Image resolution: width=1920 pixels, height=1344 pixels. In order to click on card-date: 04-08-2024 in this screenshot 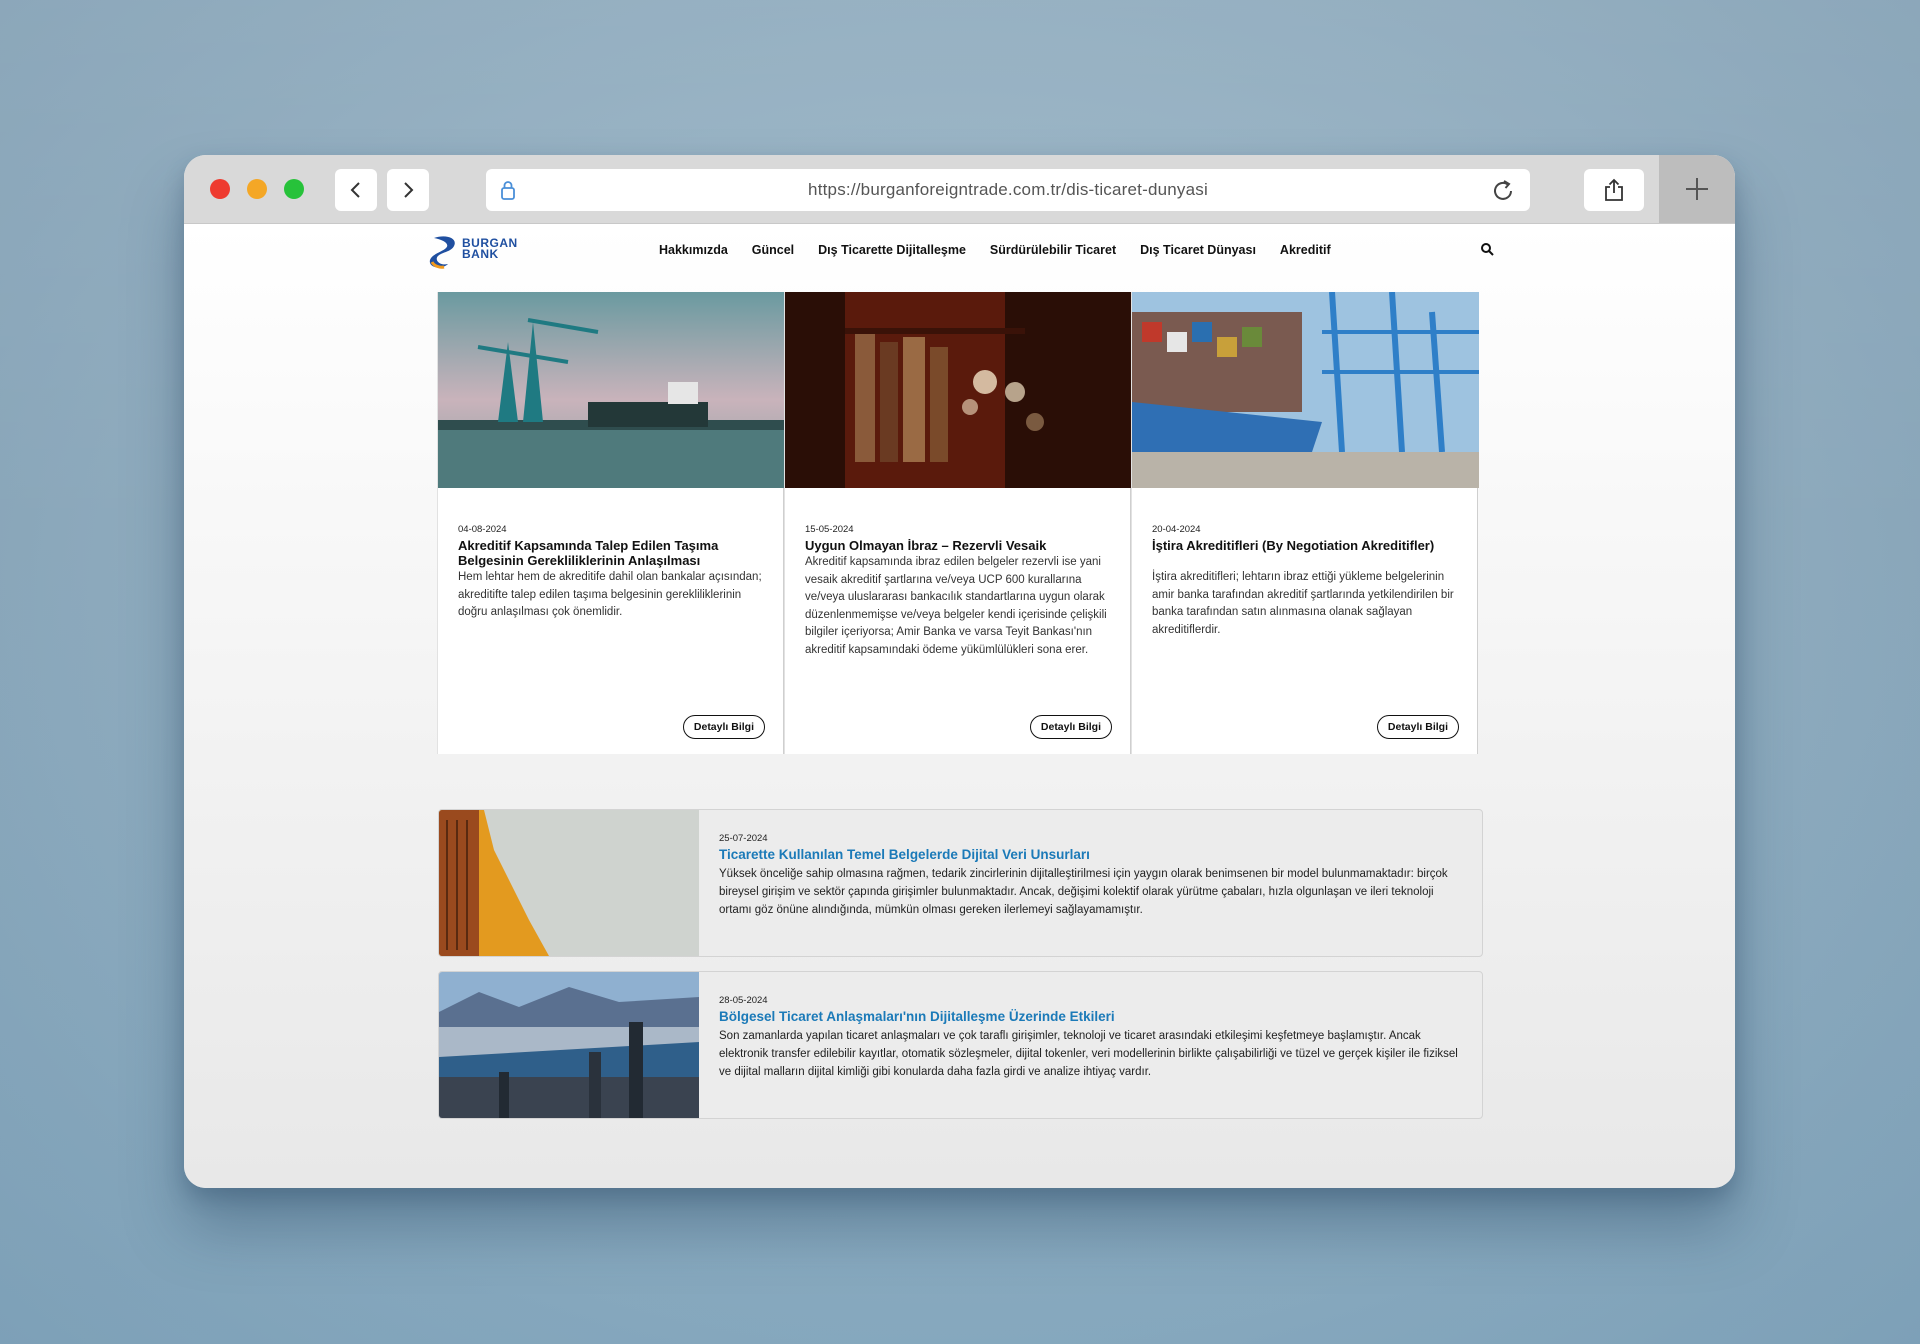, I will do `click(482, 529)`.